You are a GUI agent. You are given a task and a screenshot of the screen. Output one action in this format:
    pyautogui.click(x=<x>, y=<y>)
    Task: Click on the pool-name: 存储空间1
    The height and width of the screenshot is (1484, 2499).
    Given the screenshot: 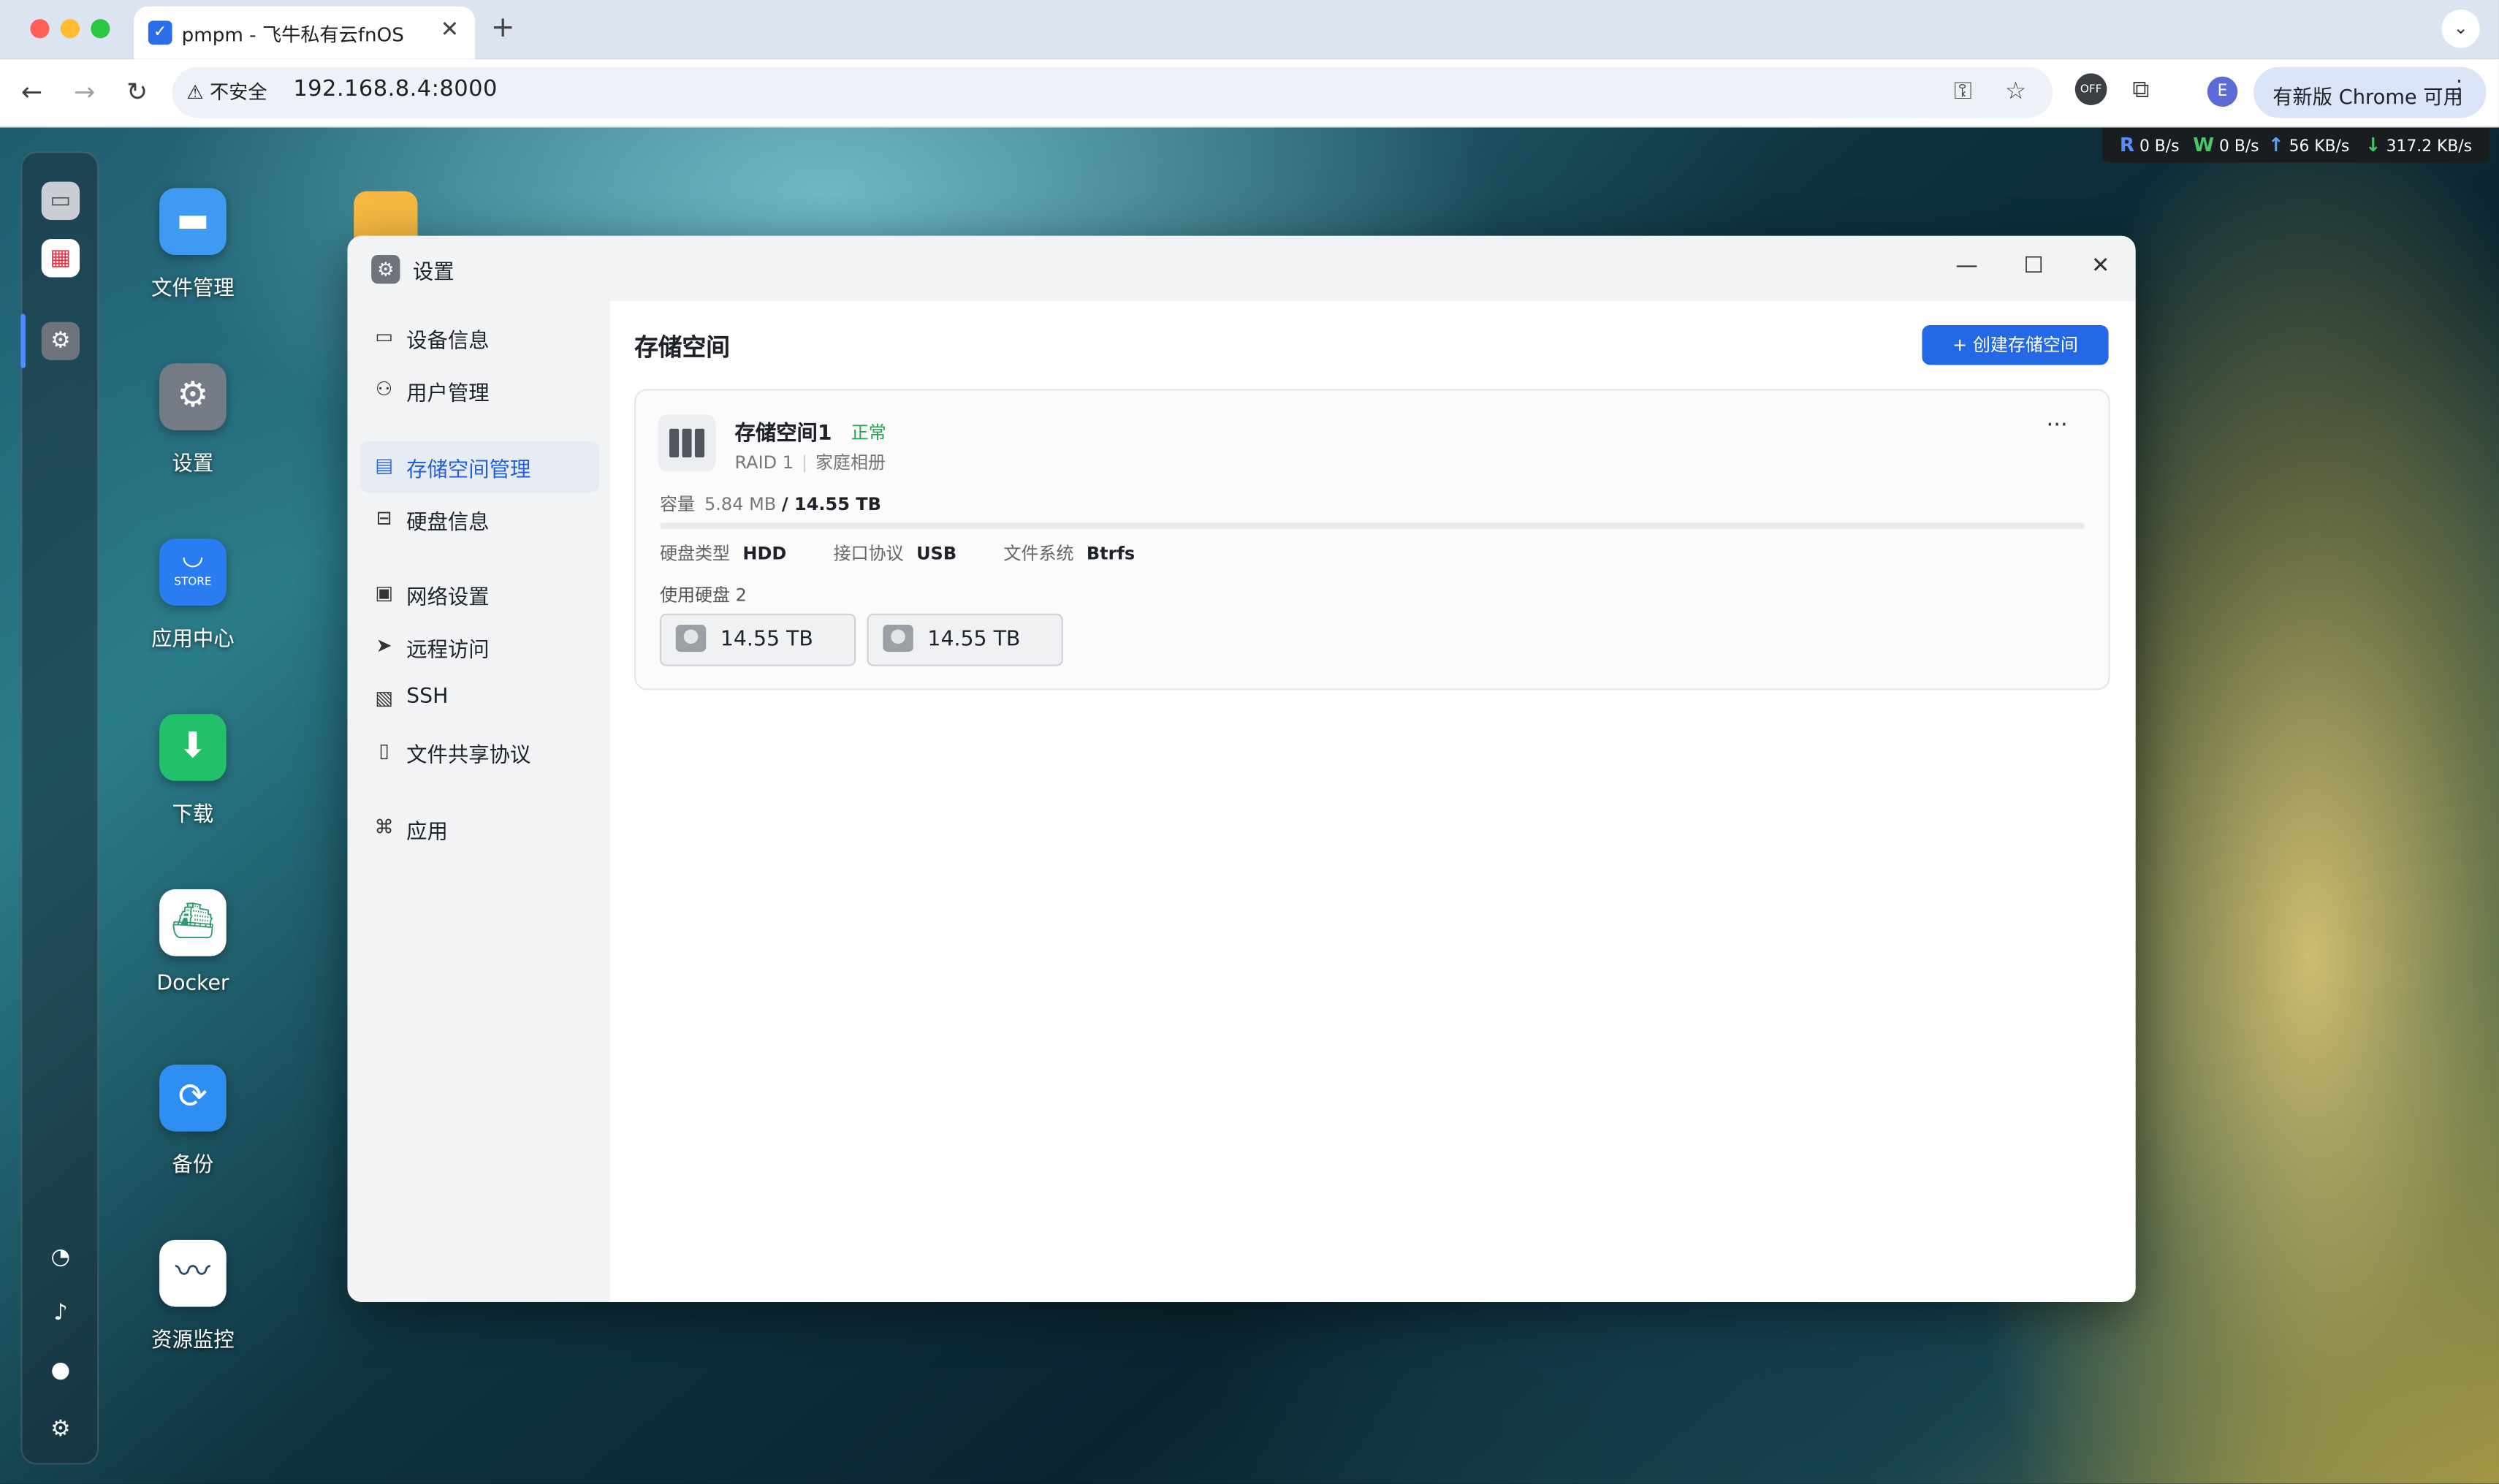 What is the action you would take?
    pyautogui.click(x=783, y=434)
    